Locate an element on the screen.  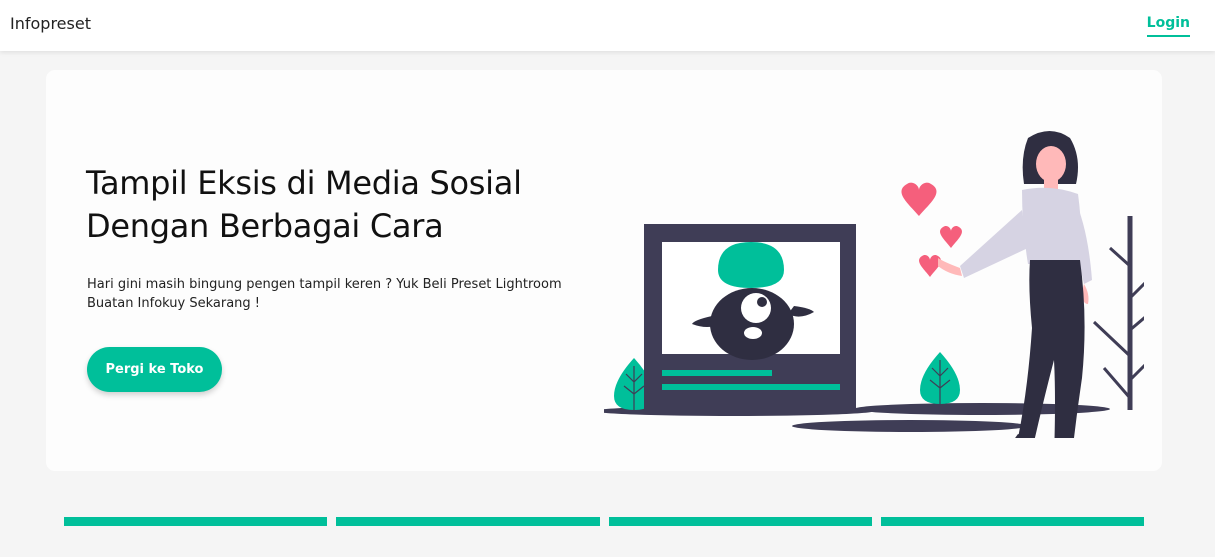
heart-icon is located at coordinates (931, 229).